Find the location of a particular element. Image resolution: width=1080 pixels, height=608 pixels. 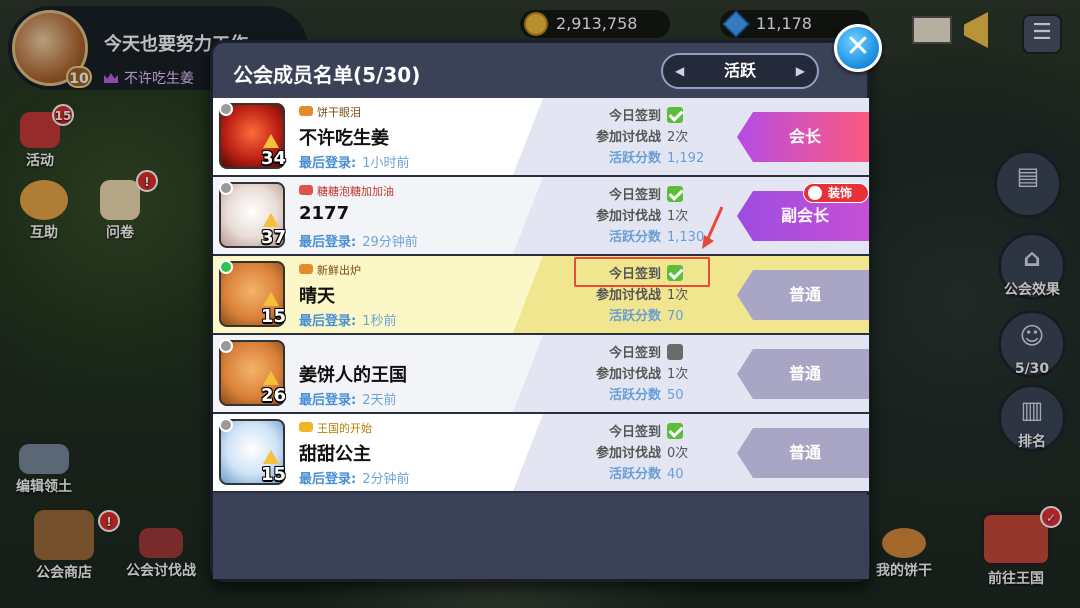

member-stats: 今日签到 参加讨伐战 1次 活跃分数 50 is located at coordinates (642, 373).